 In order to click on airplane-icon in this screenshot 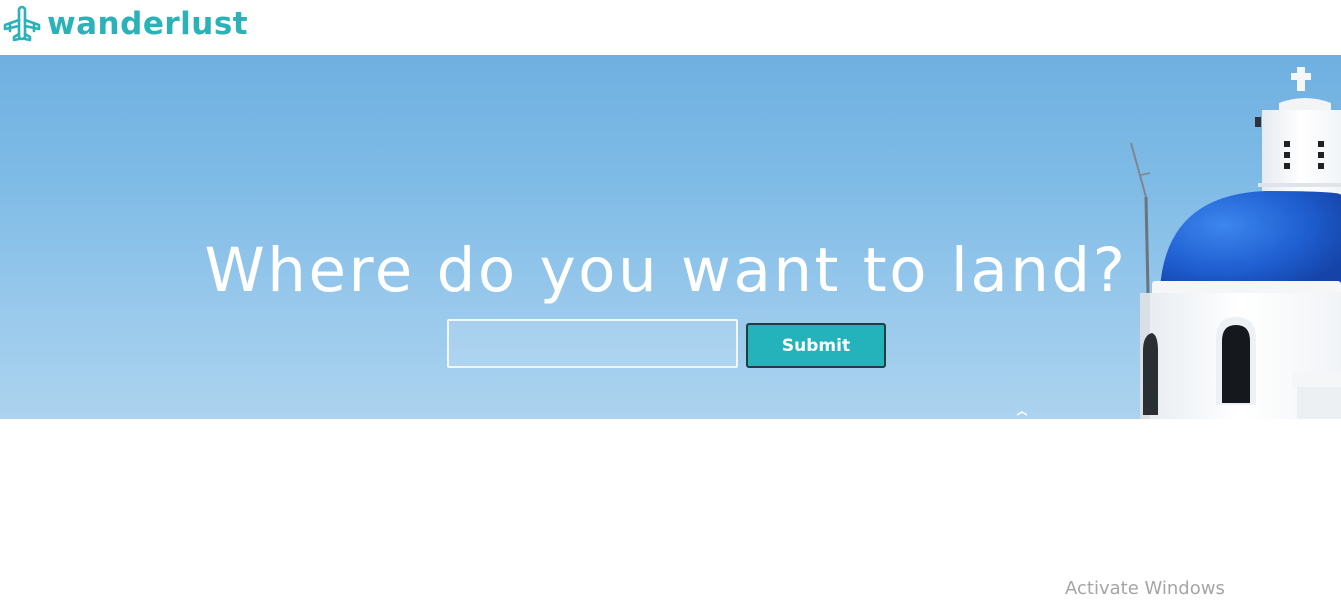, I will do `click(22, 23)`.